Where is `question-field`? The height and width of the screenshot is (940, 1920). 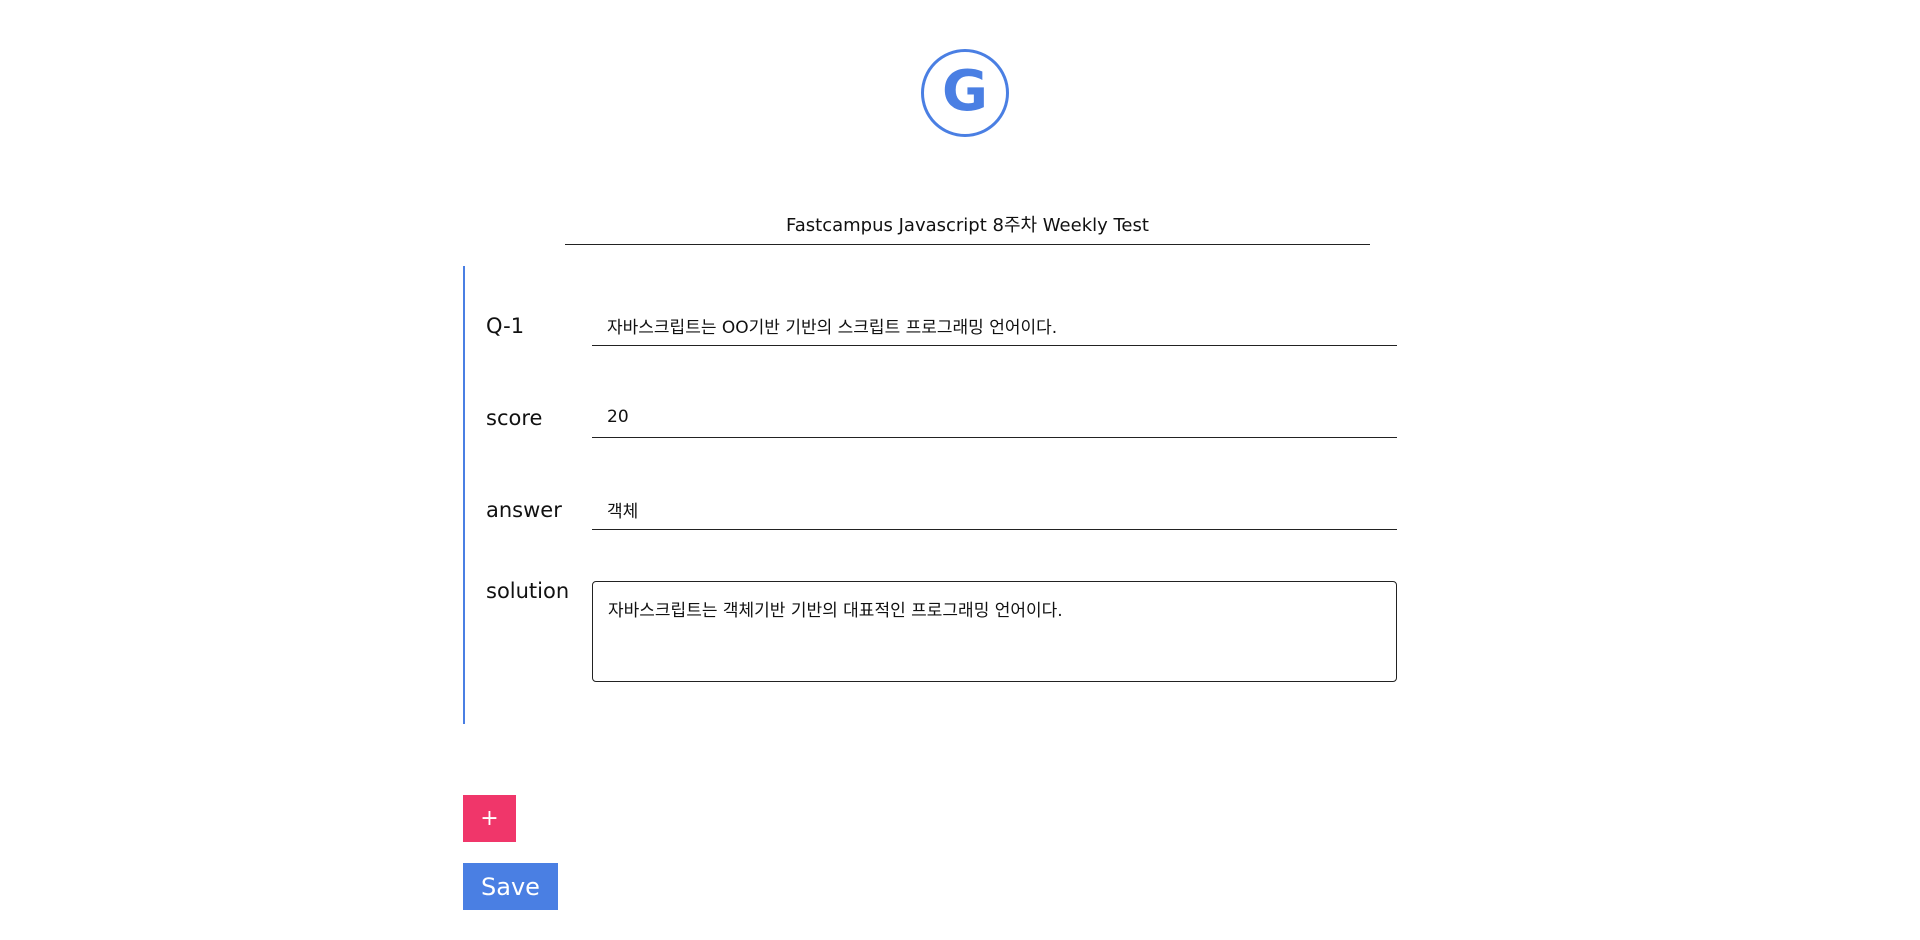
question-field is located at coordinates (994, 326).